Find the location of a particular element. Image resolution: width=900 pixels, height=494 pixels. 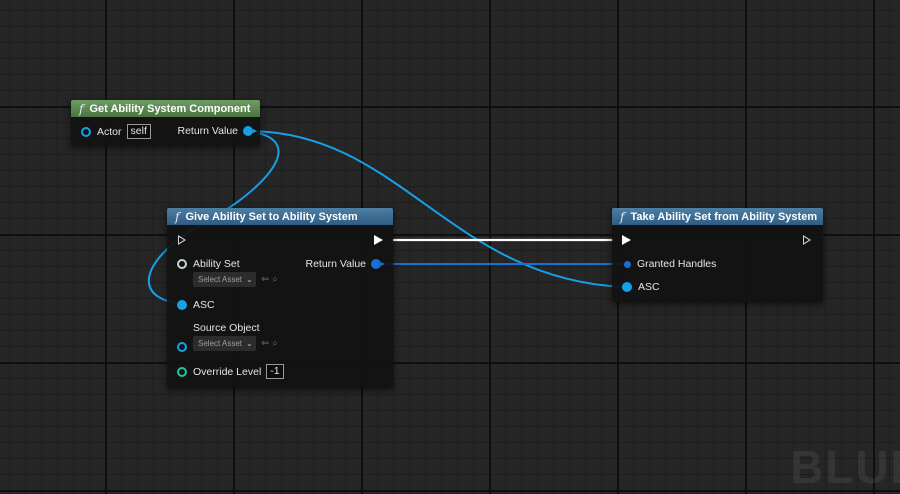

source-object-label: Source Object is located at coordinates (226, 328).